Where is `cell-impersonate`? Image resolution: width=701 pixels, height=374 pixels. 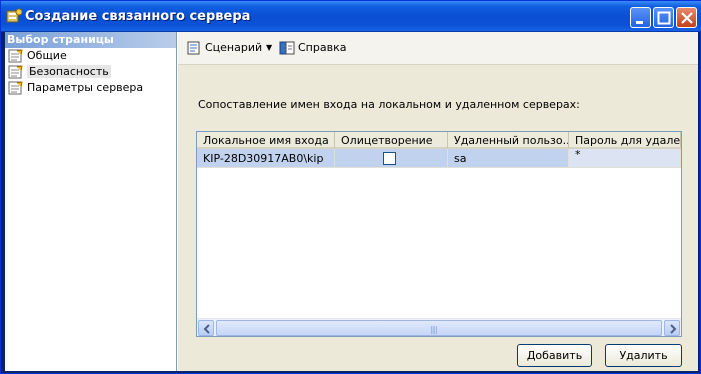
cell-impersonate is located at coordinates (391, 158).